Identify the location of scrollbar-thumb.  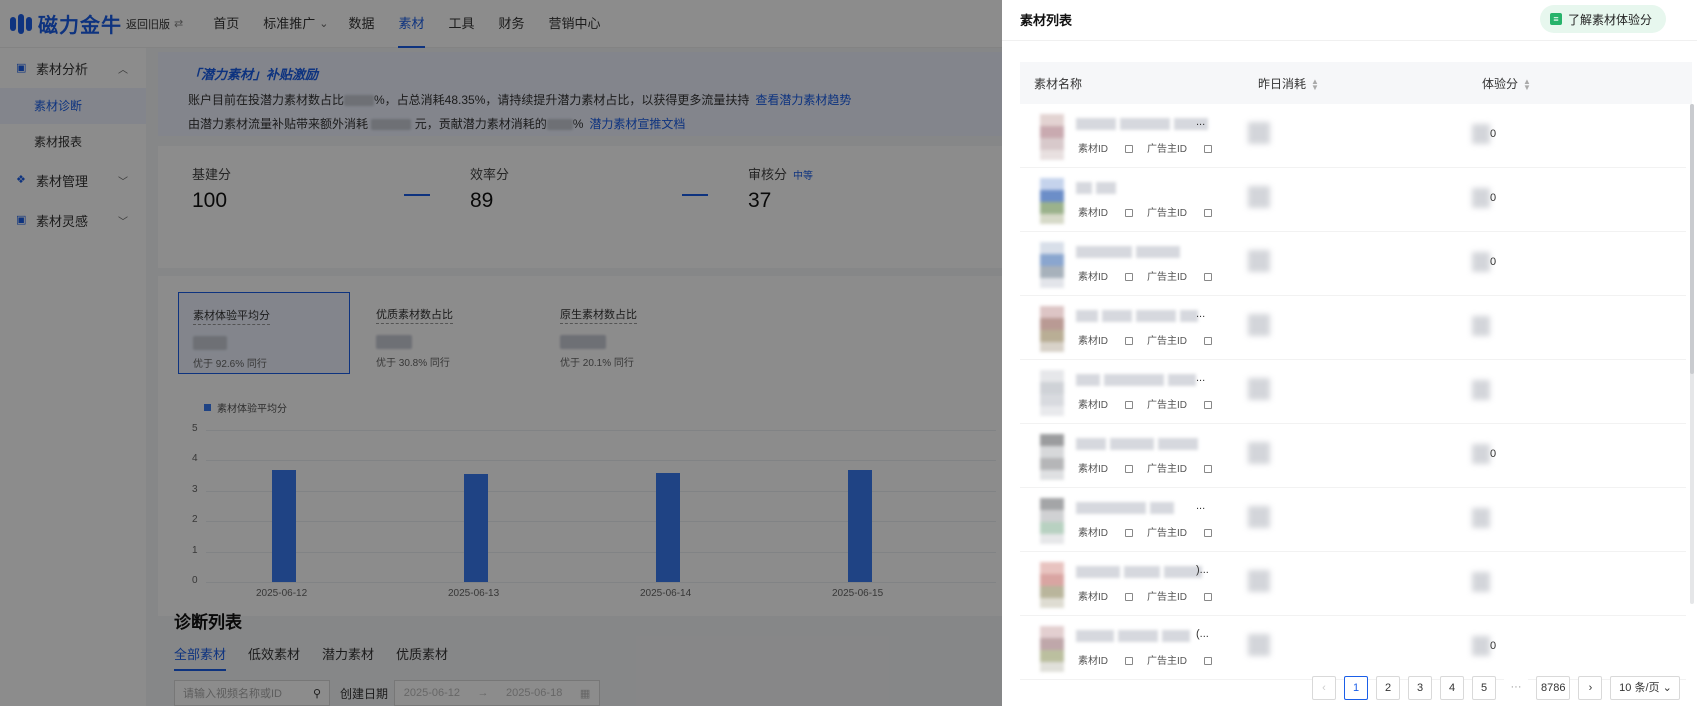
(1692, 239).